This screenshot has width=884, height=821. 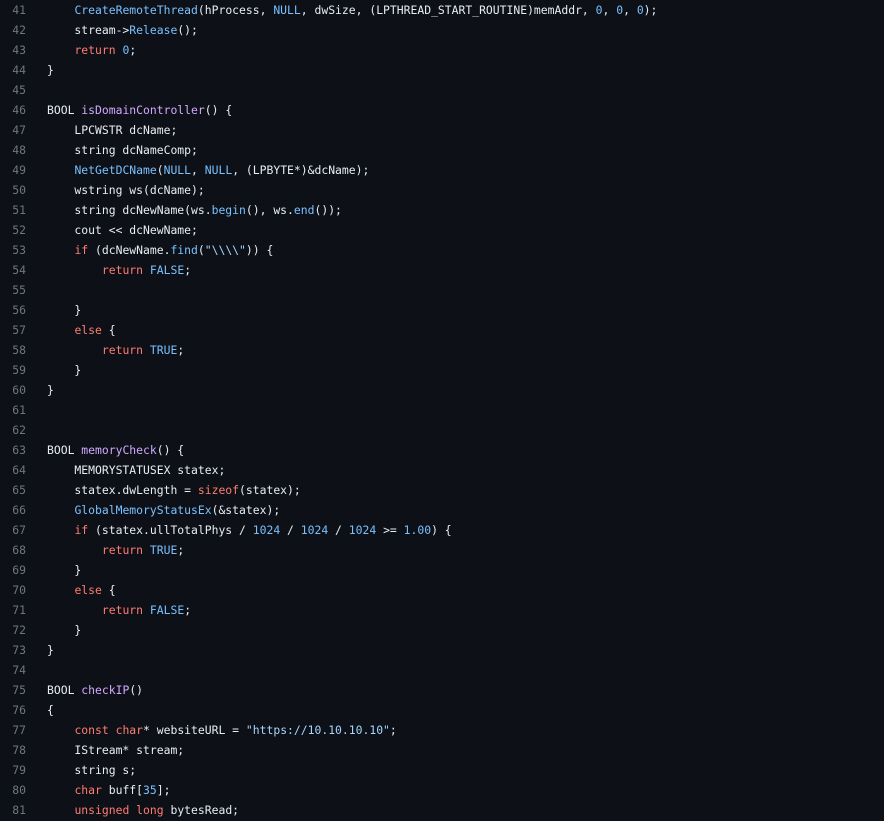 What do you see at coordinates (246, 510) in the screenshot?
I see `code-token: (&statex);` at bounding box center [246, 510].